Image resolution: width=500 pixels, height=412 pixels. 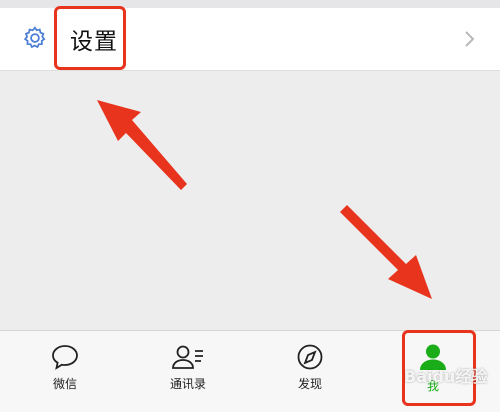 I want to click on tab-contacts: 通讯录, so click(x=188, y=367).